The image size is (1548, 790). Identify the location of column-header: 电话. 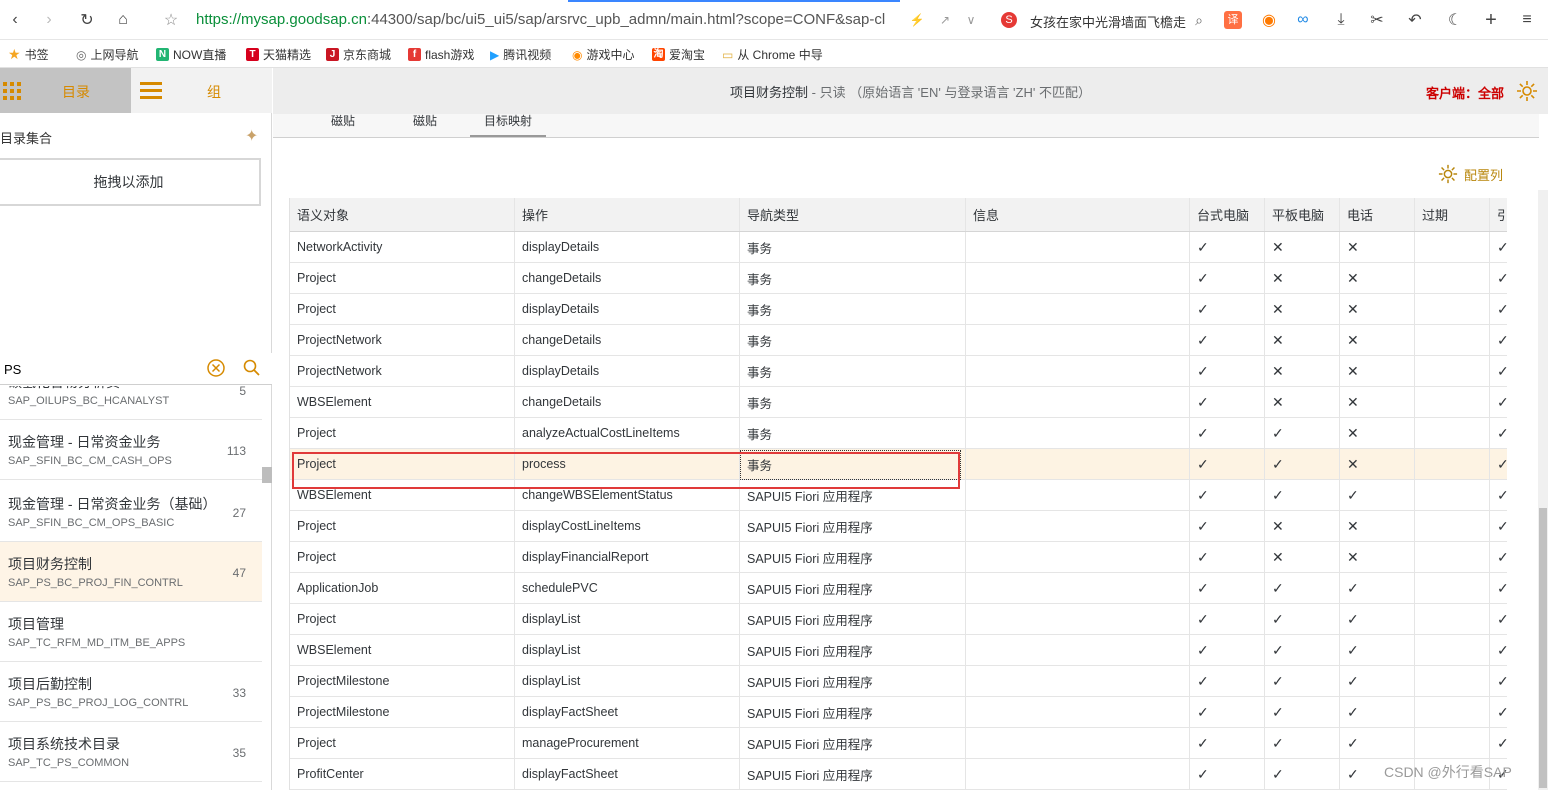
(1377, 214).